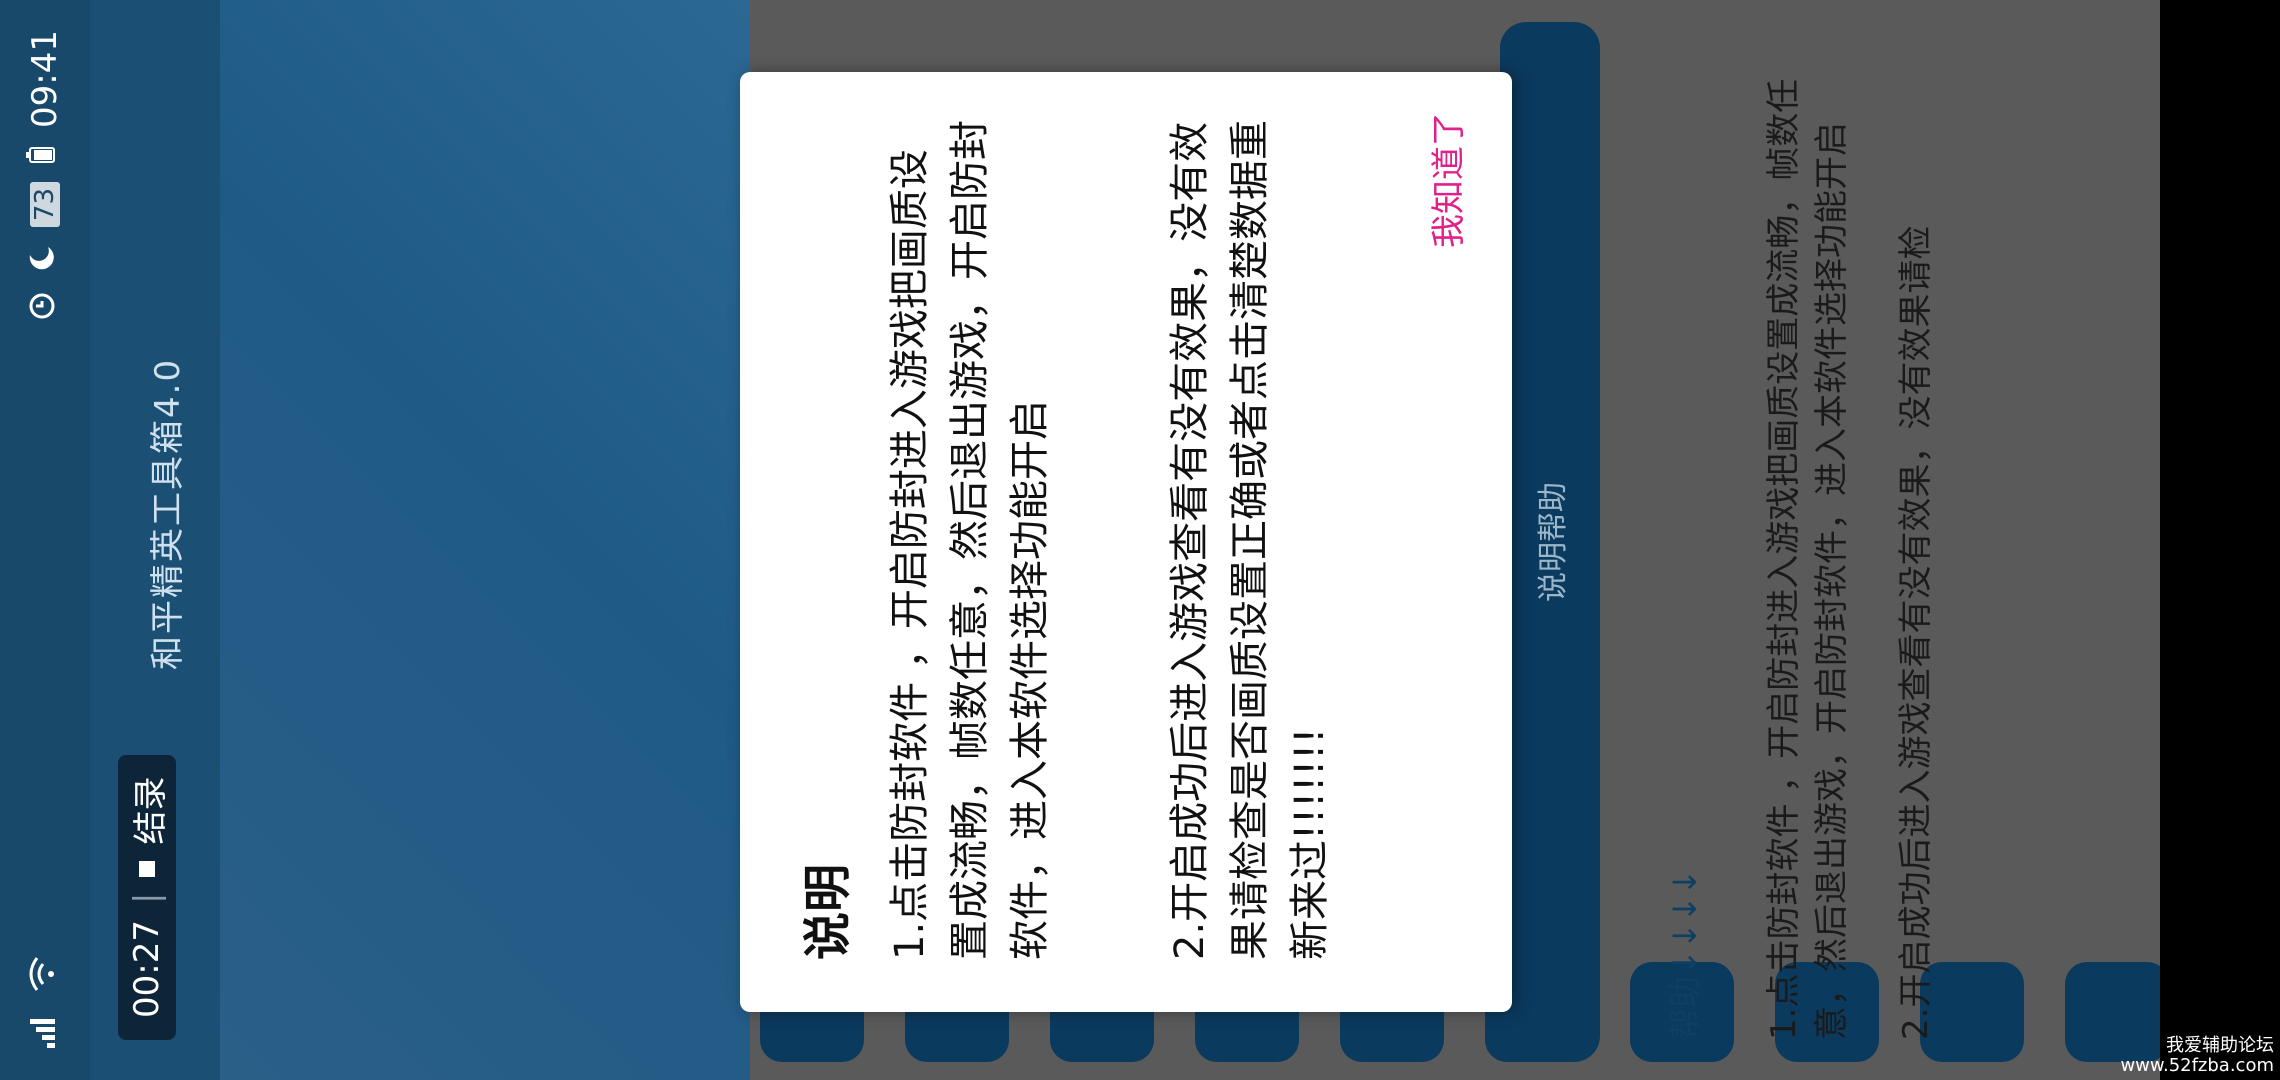 This screenshot has width=2280, height=1080. I want to click on moon-icon, so click(45, 259).